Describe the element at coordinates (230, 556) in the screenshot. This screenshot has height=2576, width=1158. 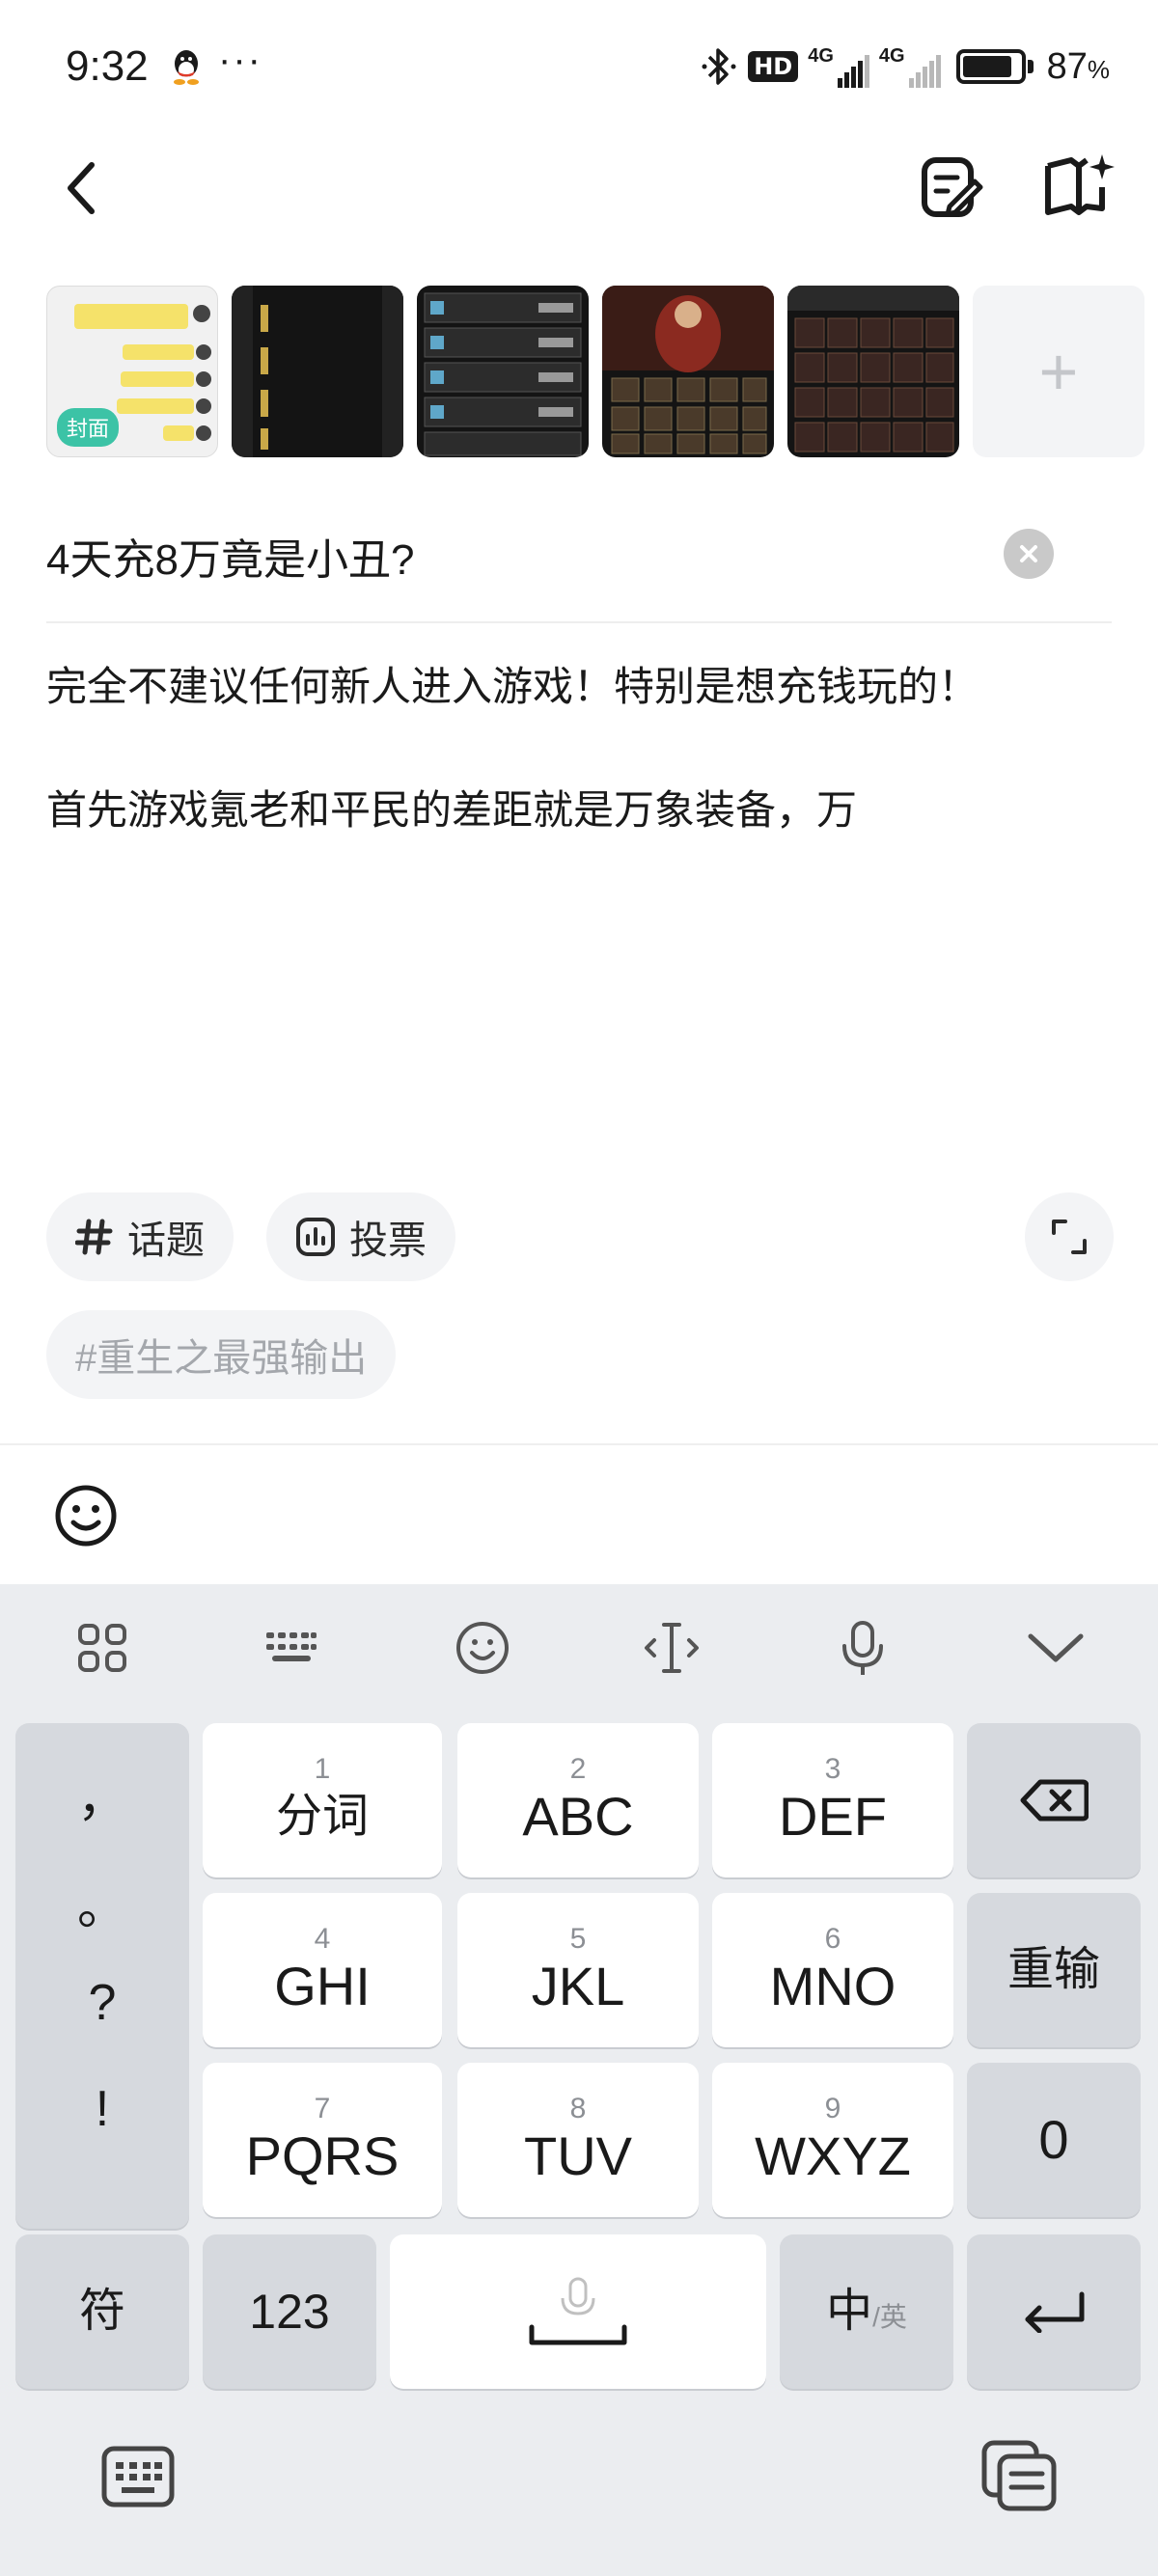
I see `post-title: 4天充8万竟是小丑?` at that location.